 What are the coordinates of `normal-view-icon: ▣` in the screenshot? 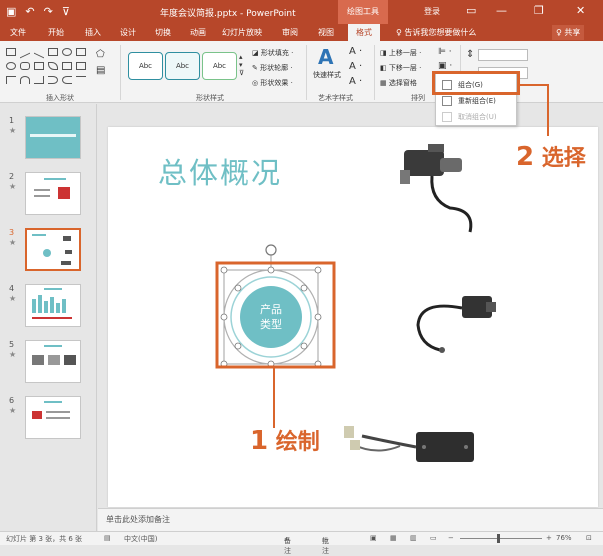 It's located at (373, 538).